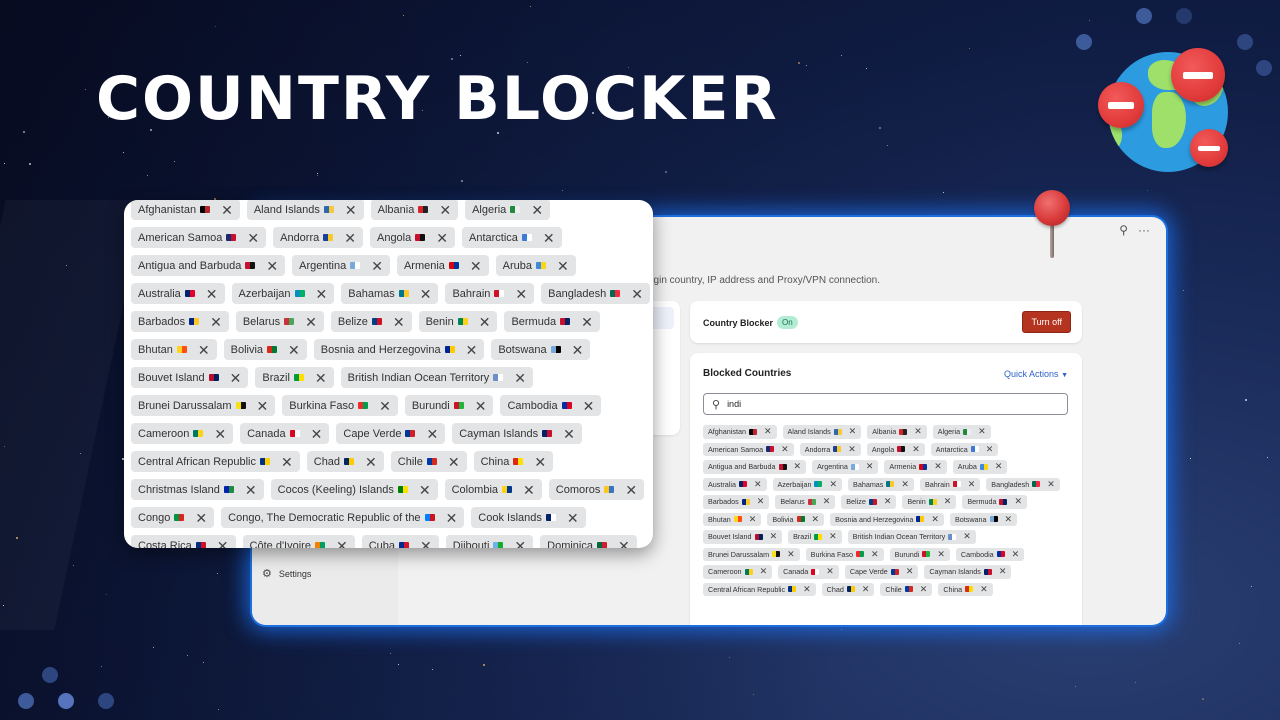 The width and height of the screenshot is (1280, 720). Describe the element at coordinates (286, 573) in the screenshot. I see `sidebar-item-settings: ⚙ Settings` at that location.